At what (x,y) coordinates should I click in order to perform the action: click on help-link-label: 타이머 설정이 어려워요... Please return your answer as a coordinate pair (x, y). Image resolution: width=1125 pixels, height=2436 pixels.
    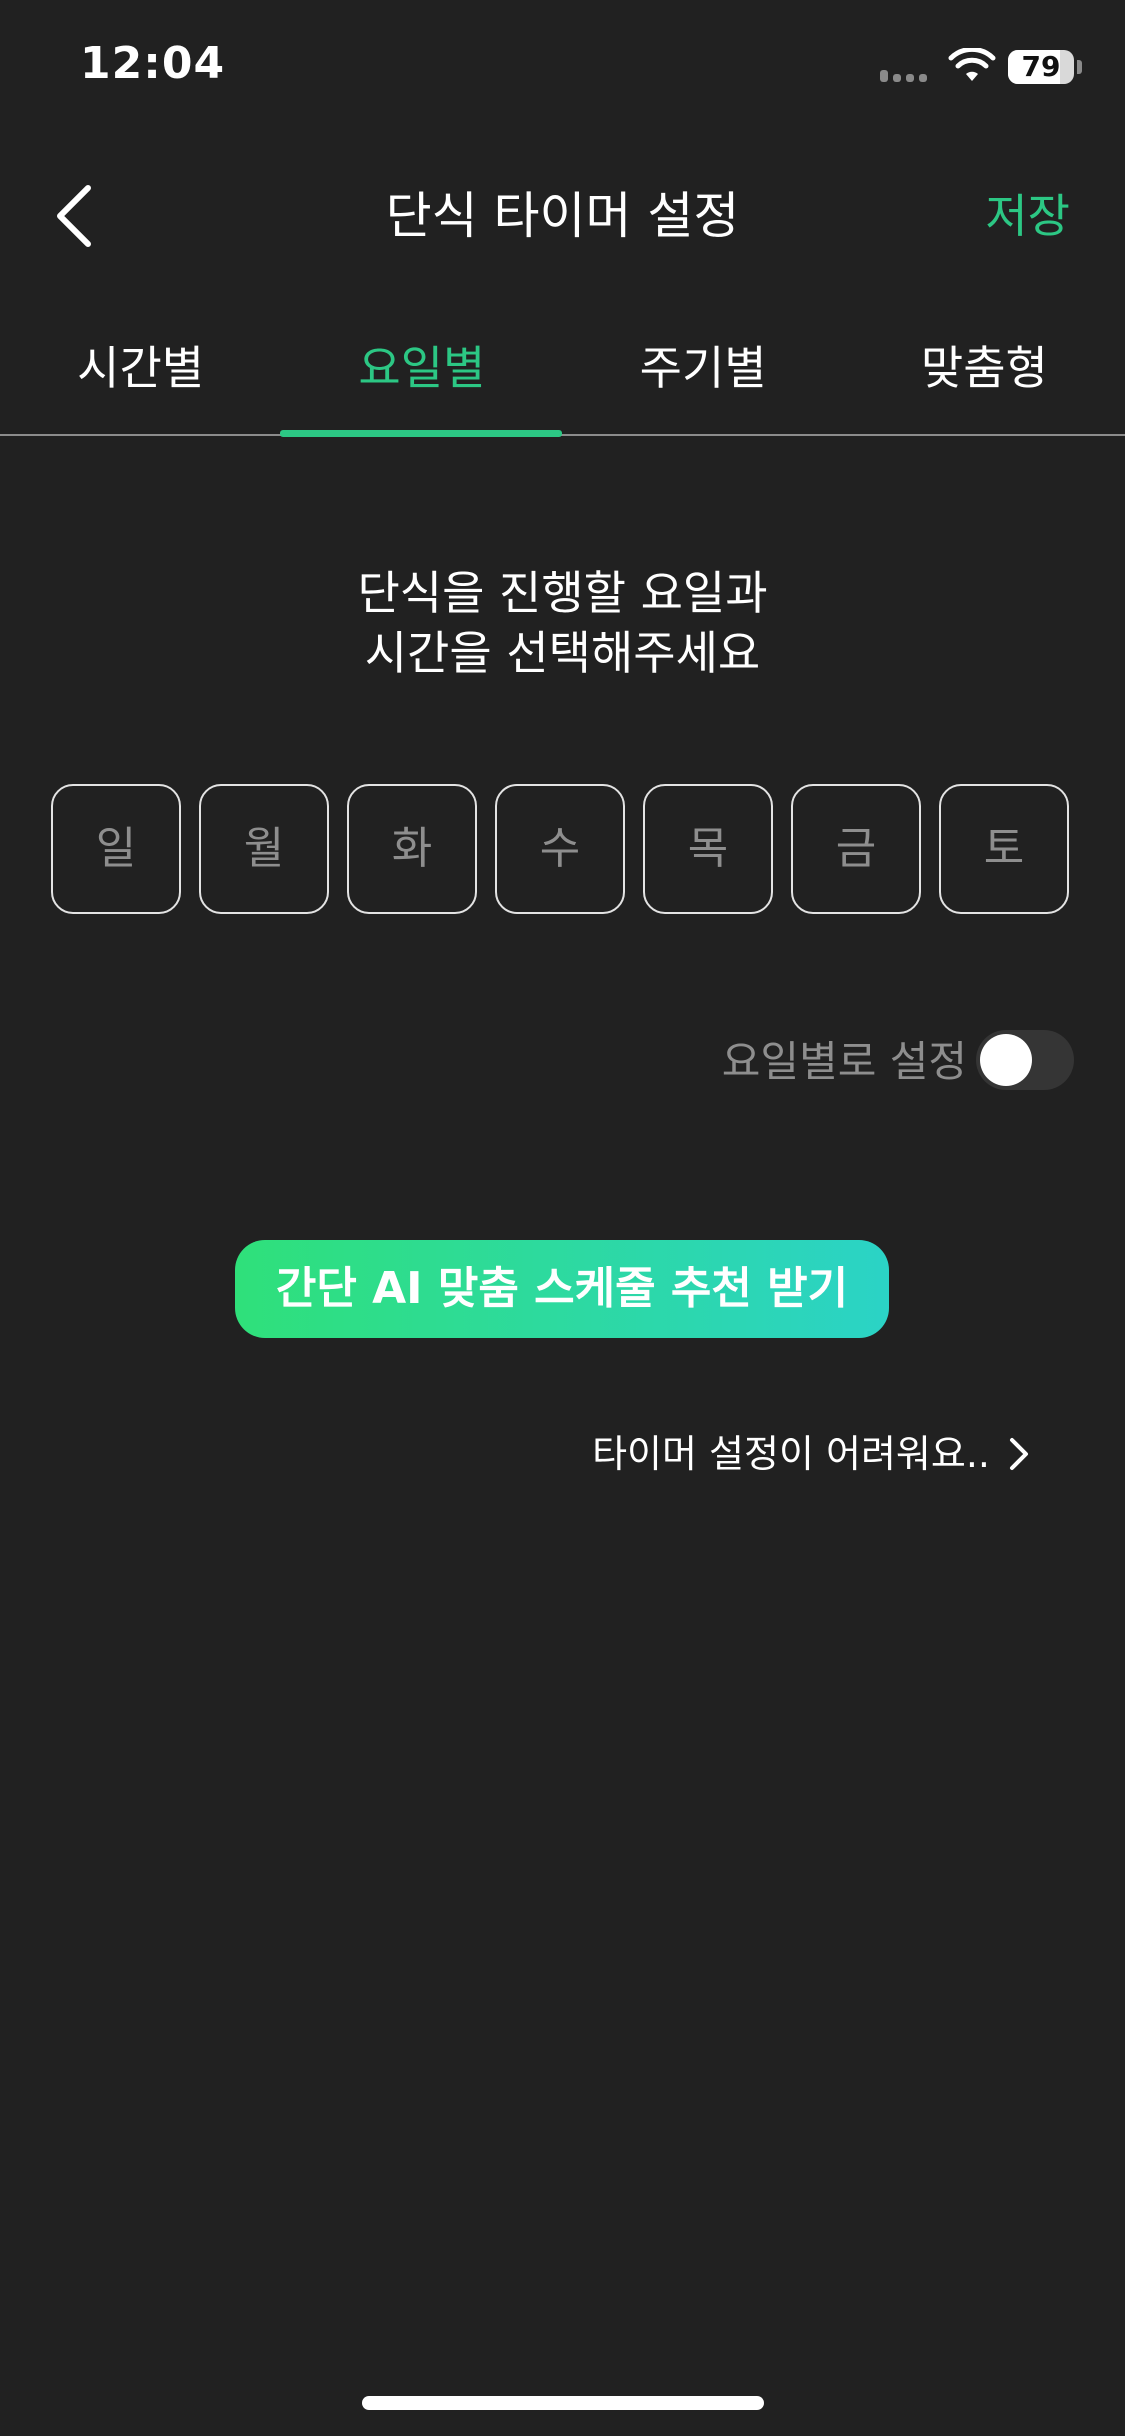
    Looking at the image, I should click on (791, 1454).